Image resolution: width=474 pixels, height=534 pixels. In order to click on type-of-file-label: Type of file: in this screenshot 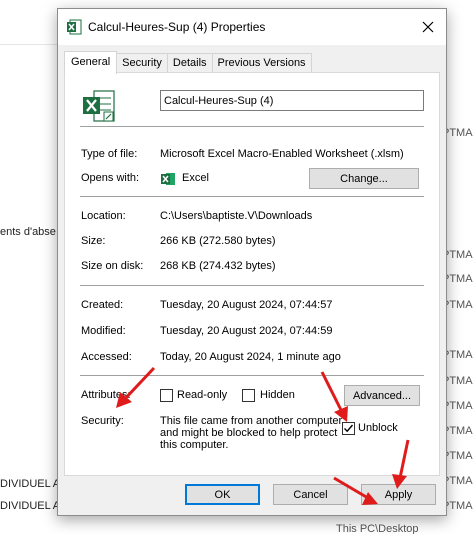, I will do `click(109, 154)`.